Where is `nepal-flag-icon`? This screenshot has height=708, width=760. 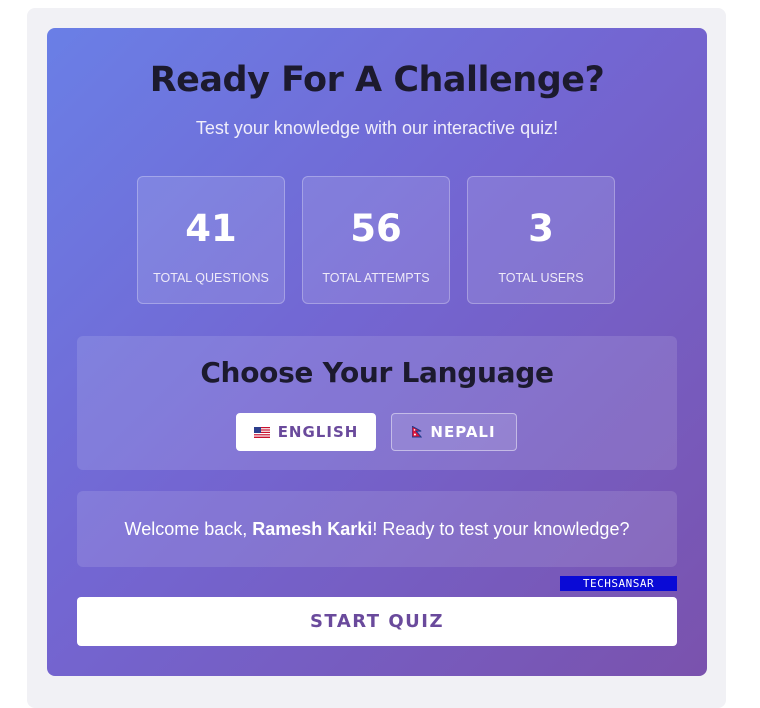
nepal-flag-icon is located at coordinates (417, 432).